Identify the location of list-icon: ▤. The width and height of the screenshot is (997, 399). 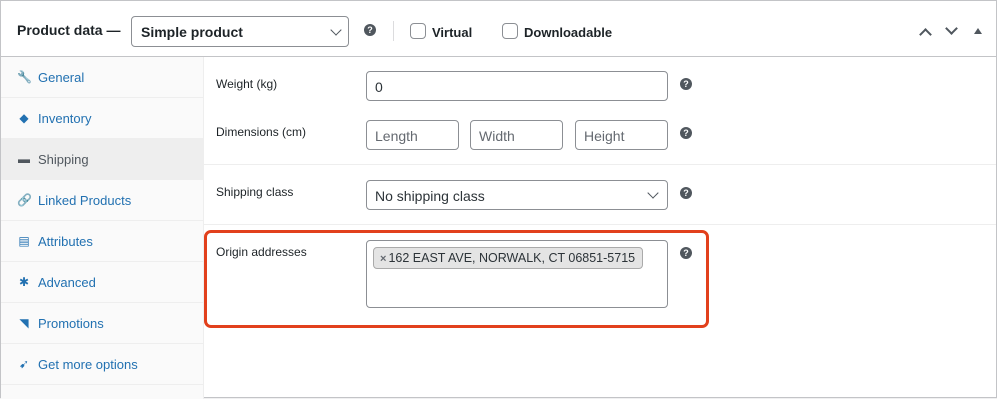
(24, 241).